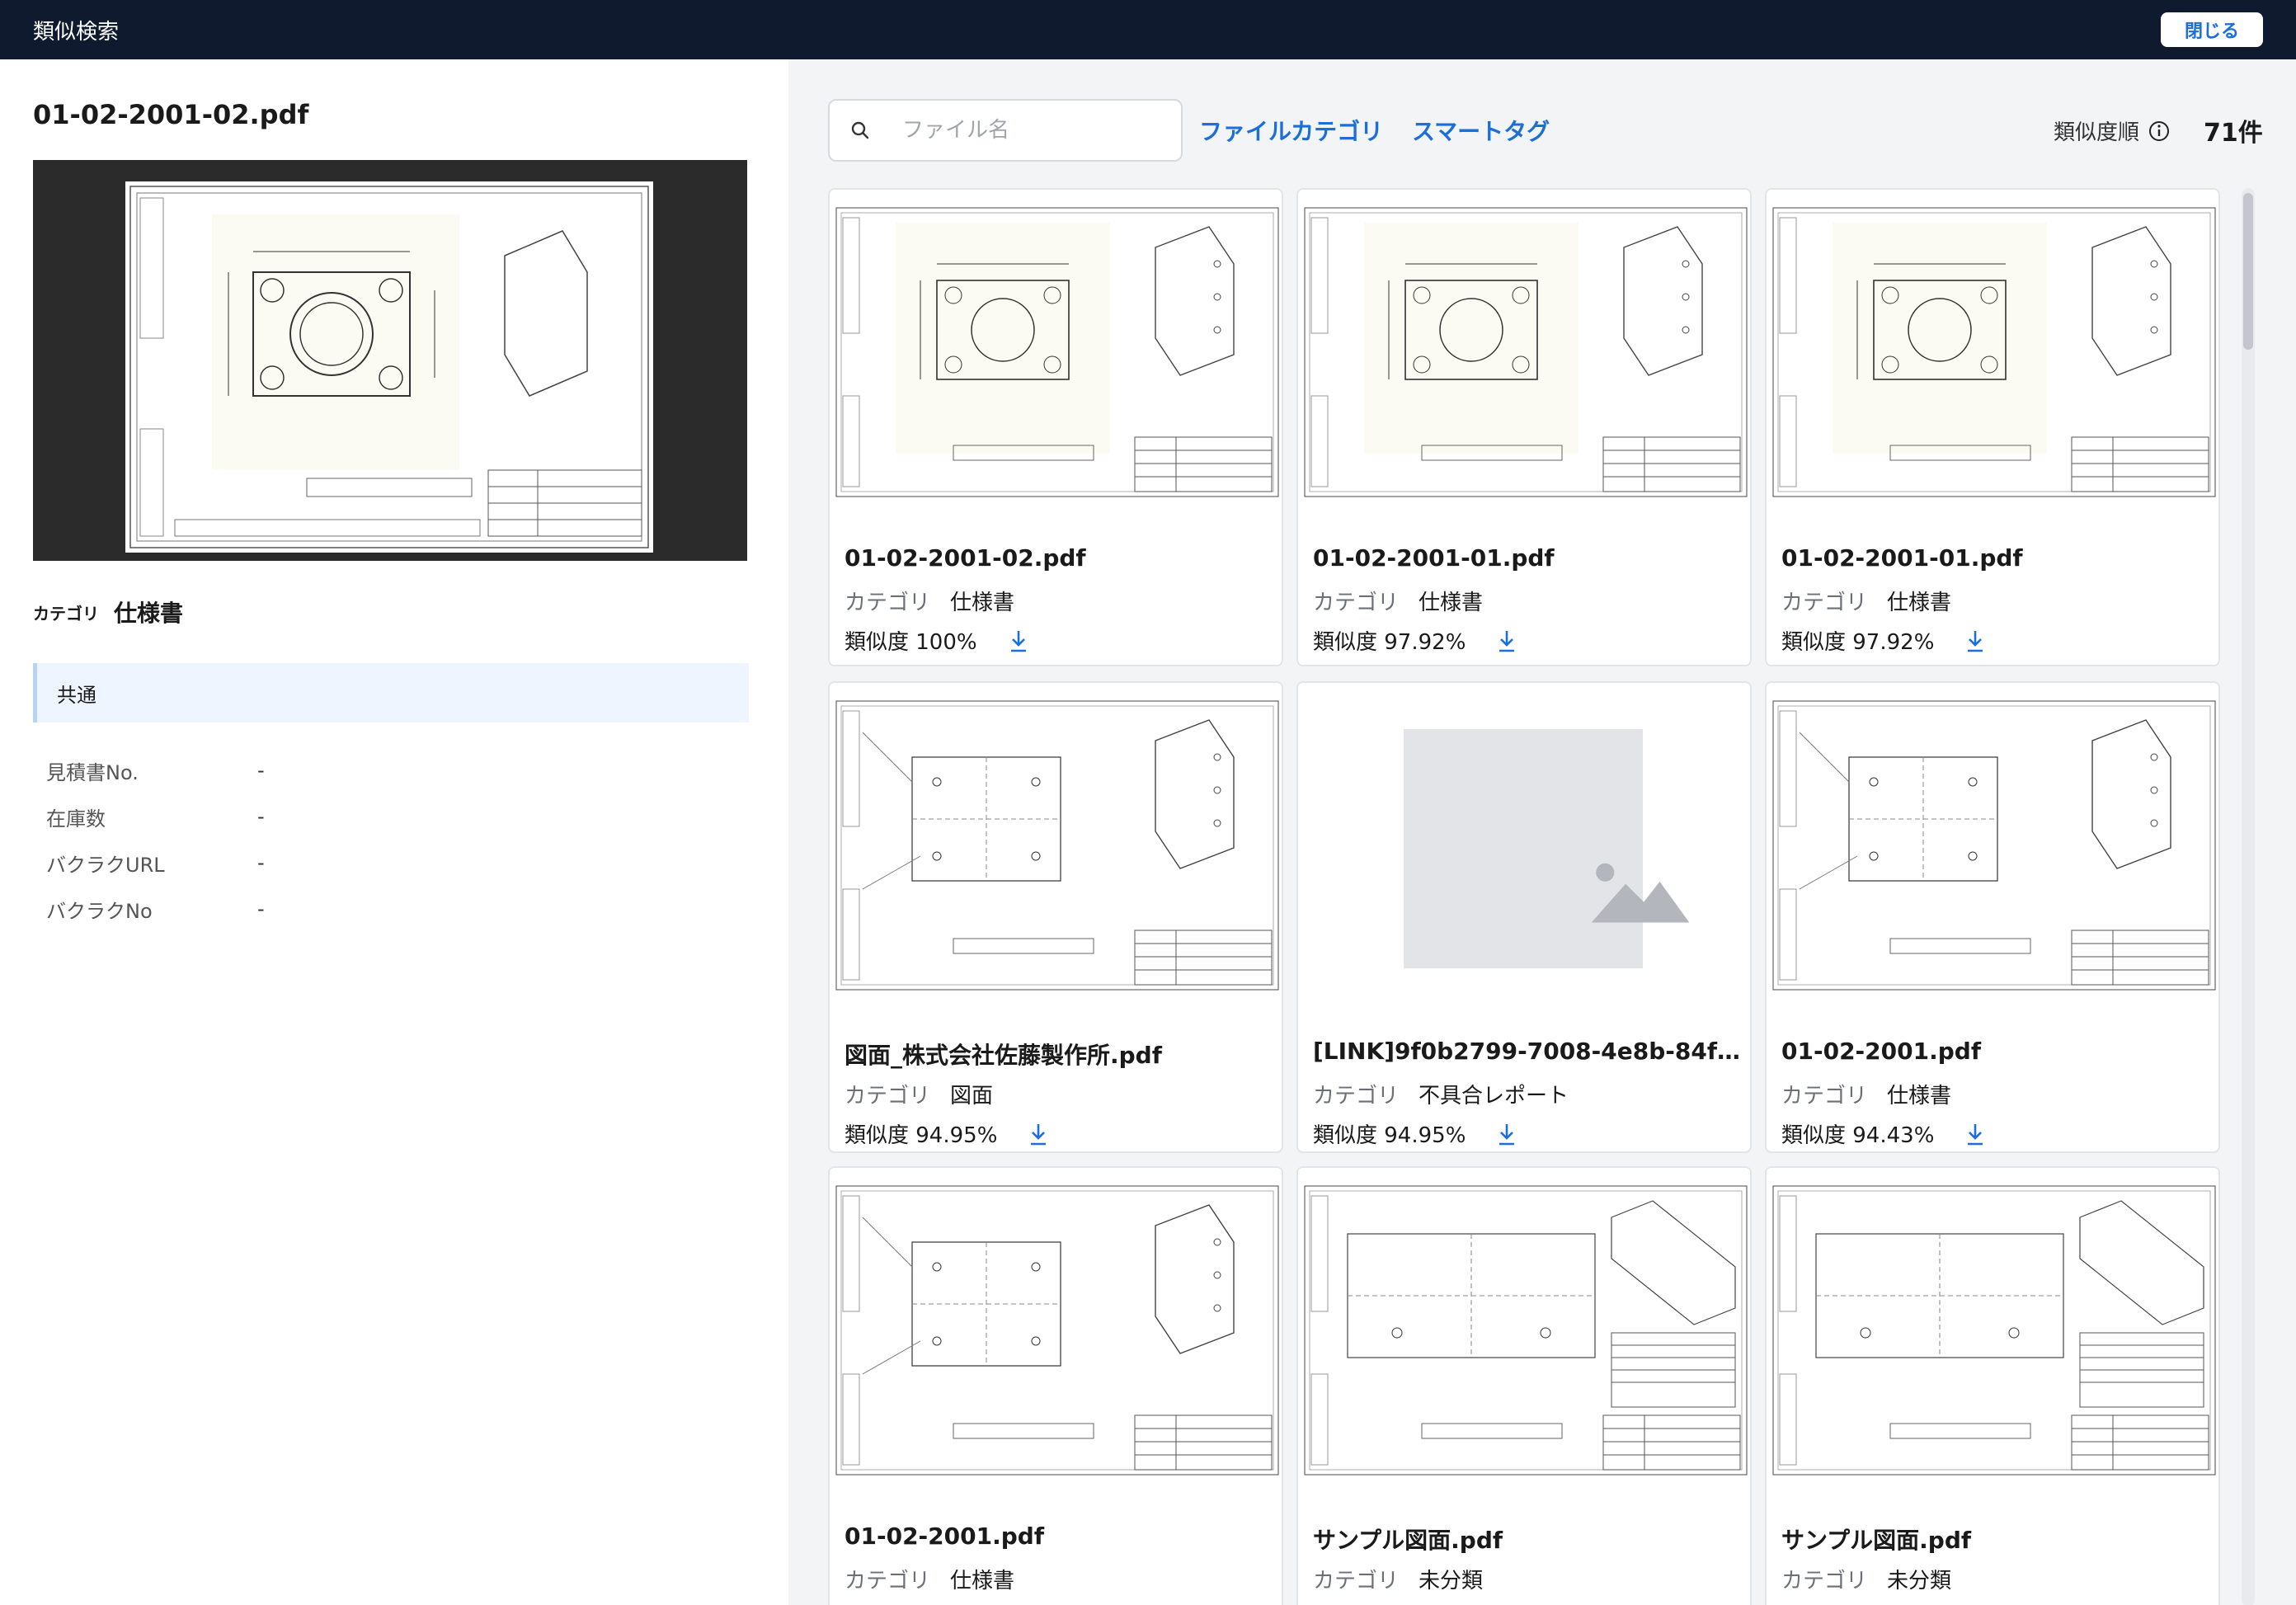  What do you see at coordinates (911, 642) in the screenshot?
I see `result-similarity: 類似度 100%` at bounding box center [911, 642].